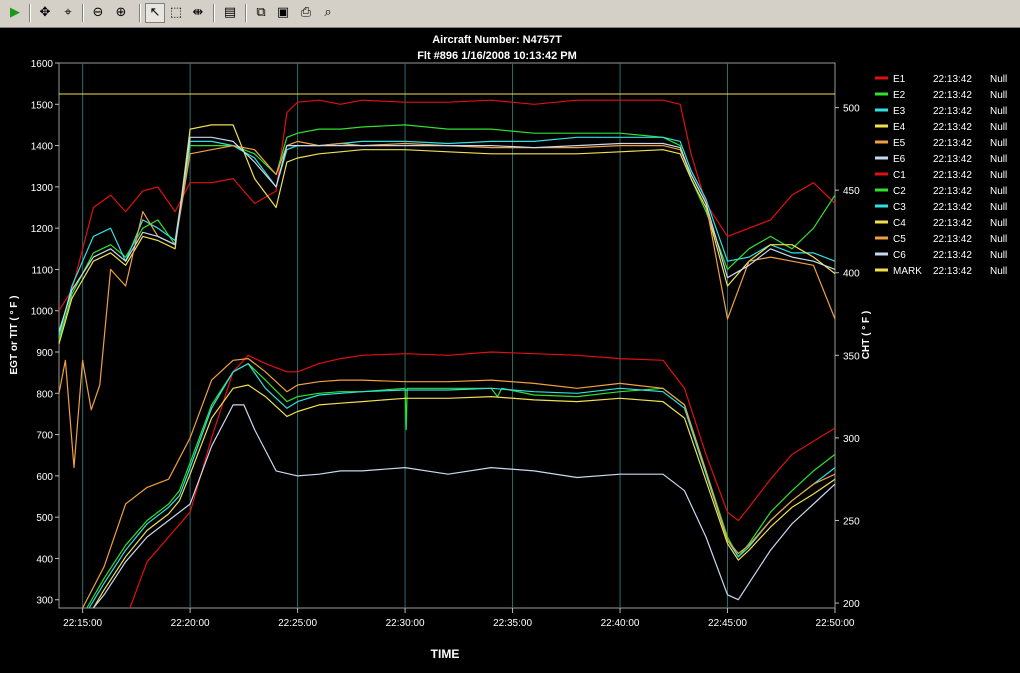 This screenshot has width=1020, height=673. I want to click on y2-tick-label: 300, so click(851, 439).